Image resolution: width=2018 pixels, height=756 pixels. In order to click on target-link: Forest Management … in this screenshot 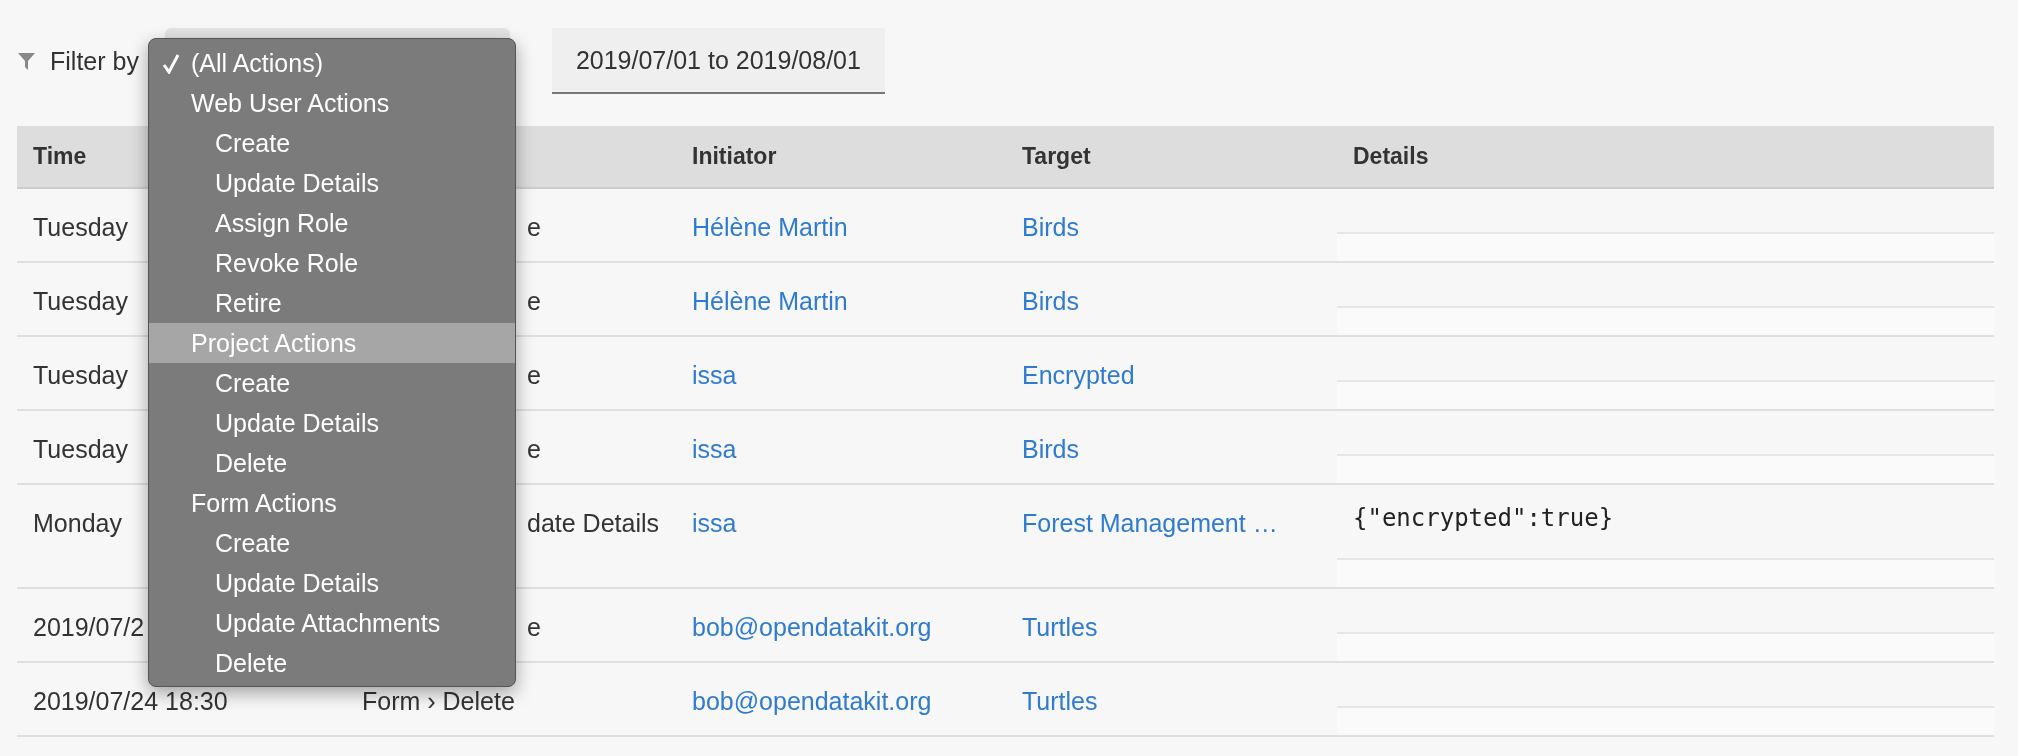, I will do `click(1150, 523)`.